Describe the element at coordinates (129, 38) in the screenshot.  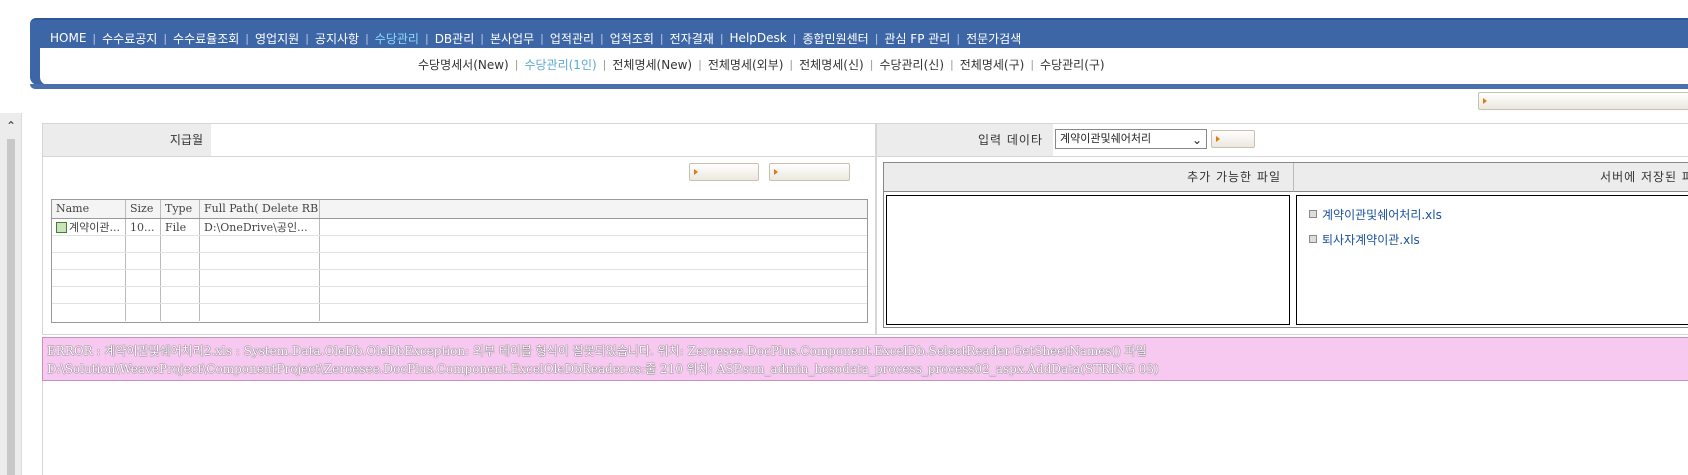
I see `main-menu-item: 수수료공지` at that location.